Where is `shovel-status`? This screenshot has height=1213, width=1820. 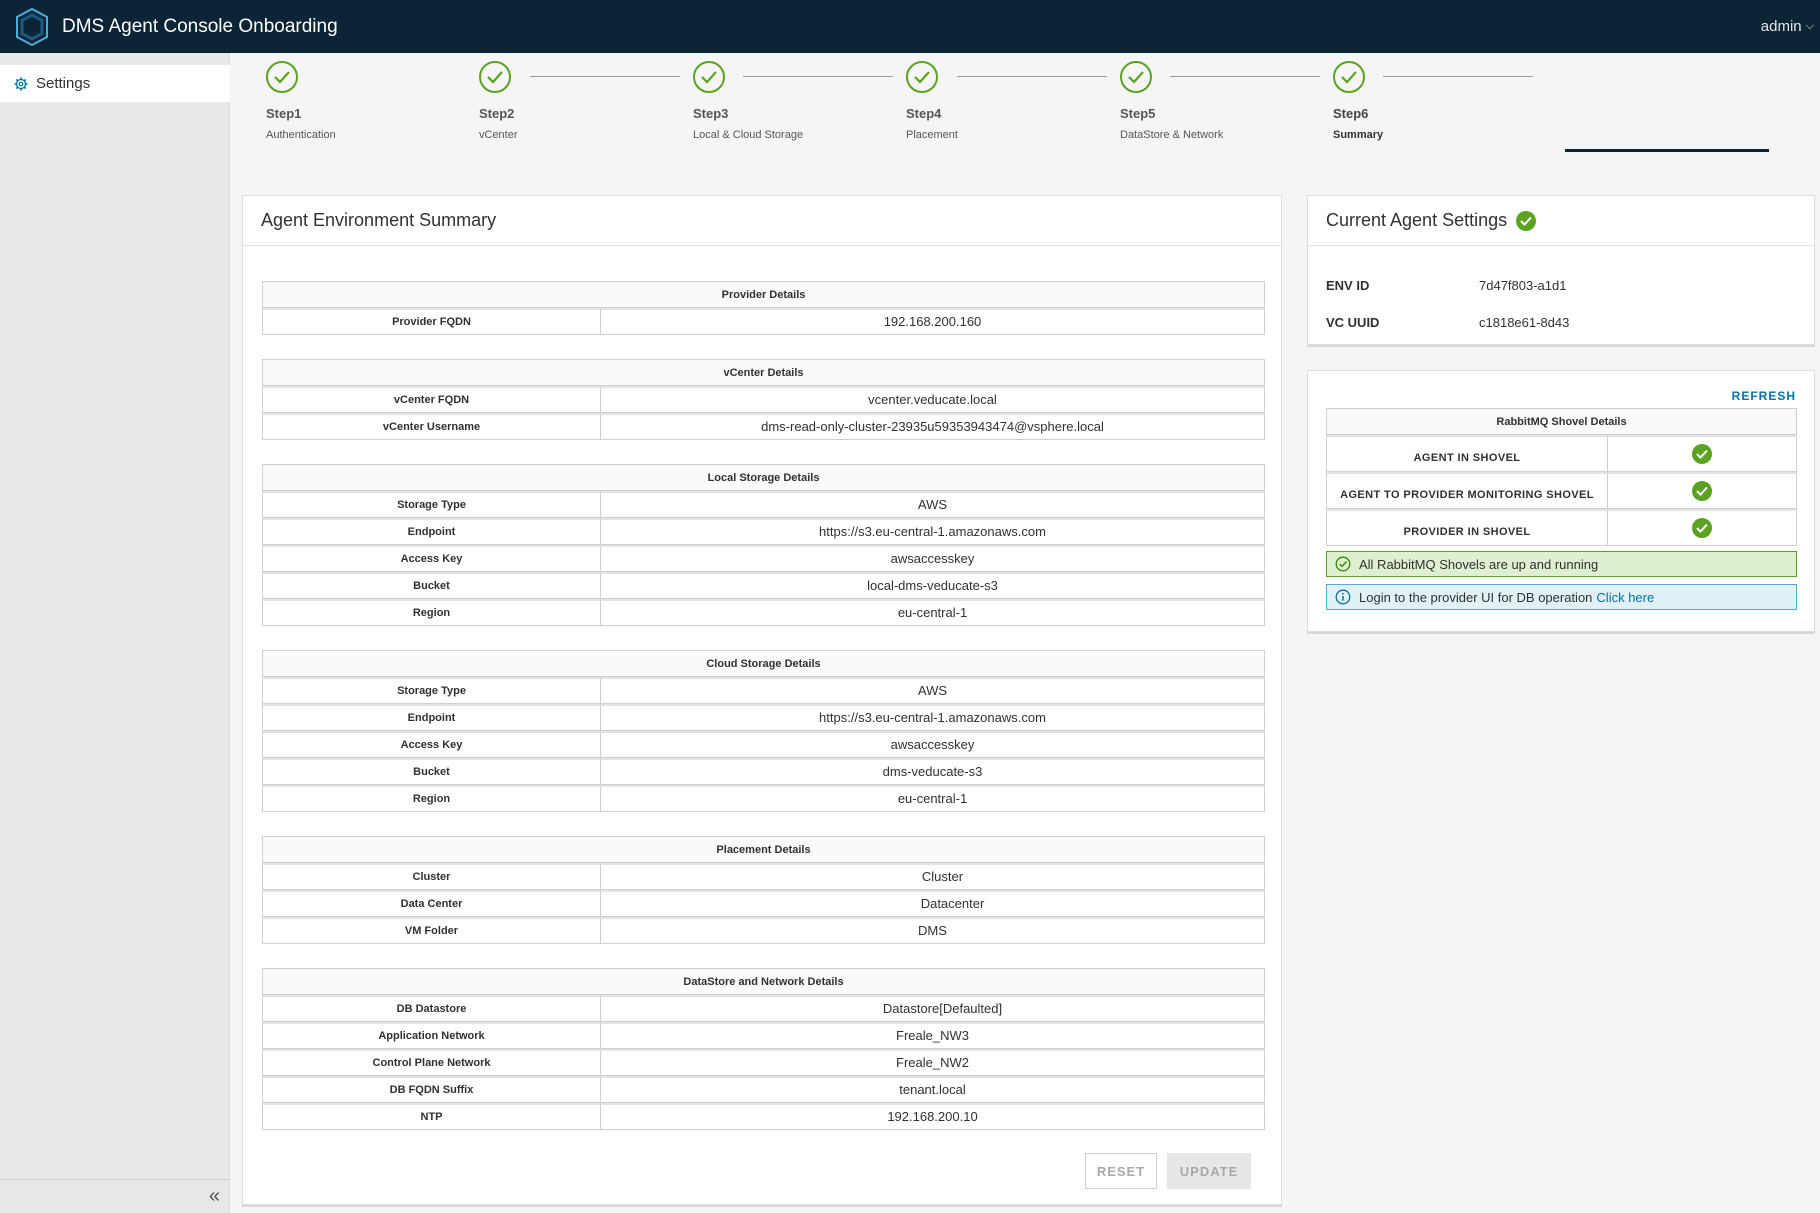 shovel-status is located at coordinates (1702, 490).